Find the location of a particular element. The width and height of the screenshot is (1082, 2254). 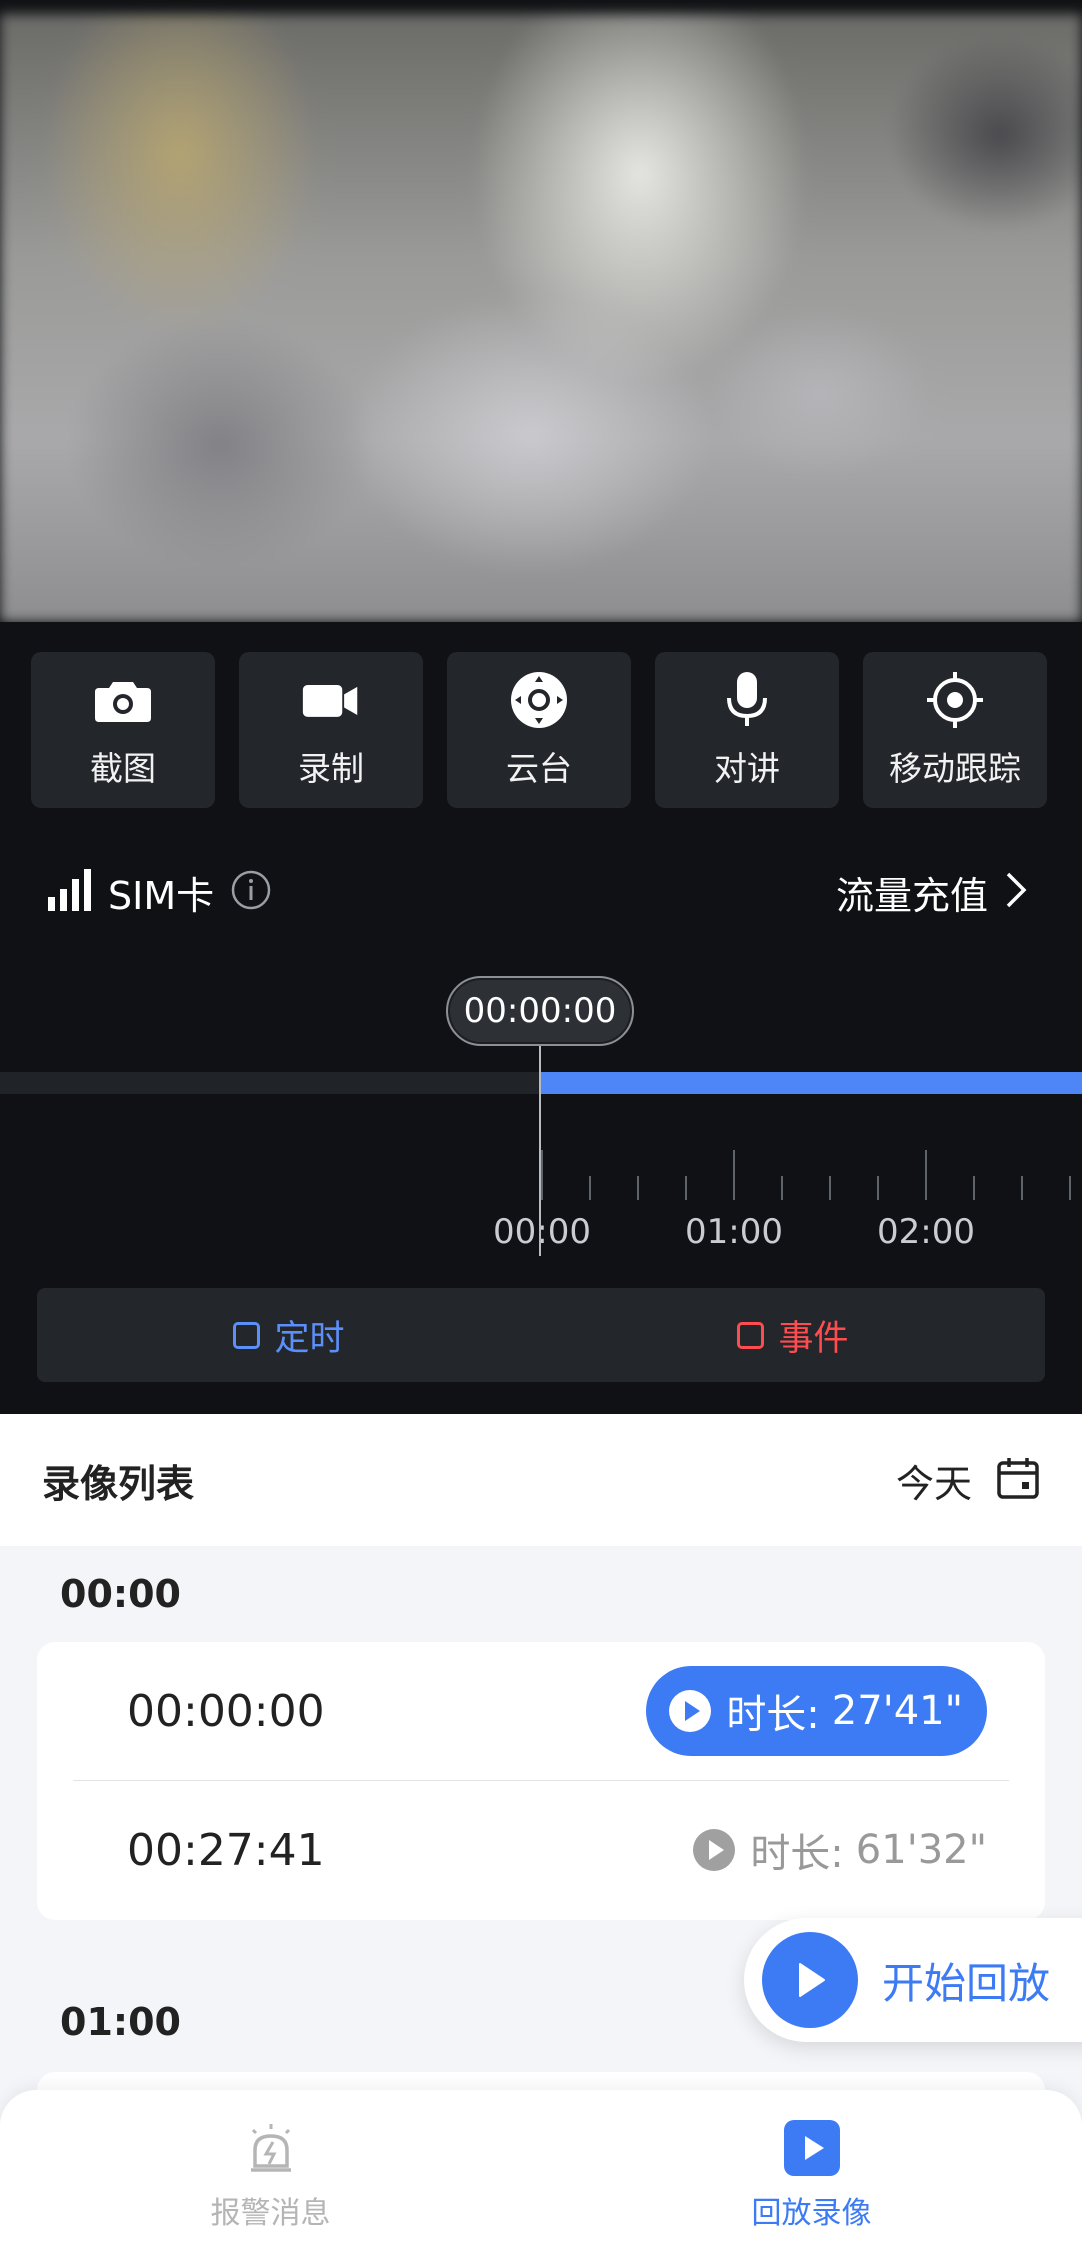

hour-group-label: 01:00 is located at coordinates (120, 2022).